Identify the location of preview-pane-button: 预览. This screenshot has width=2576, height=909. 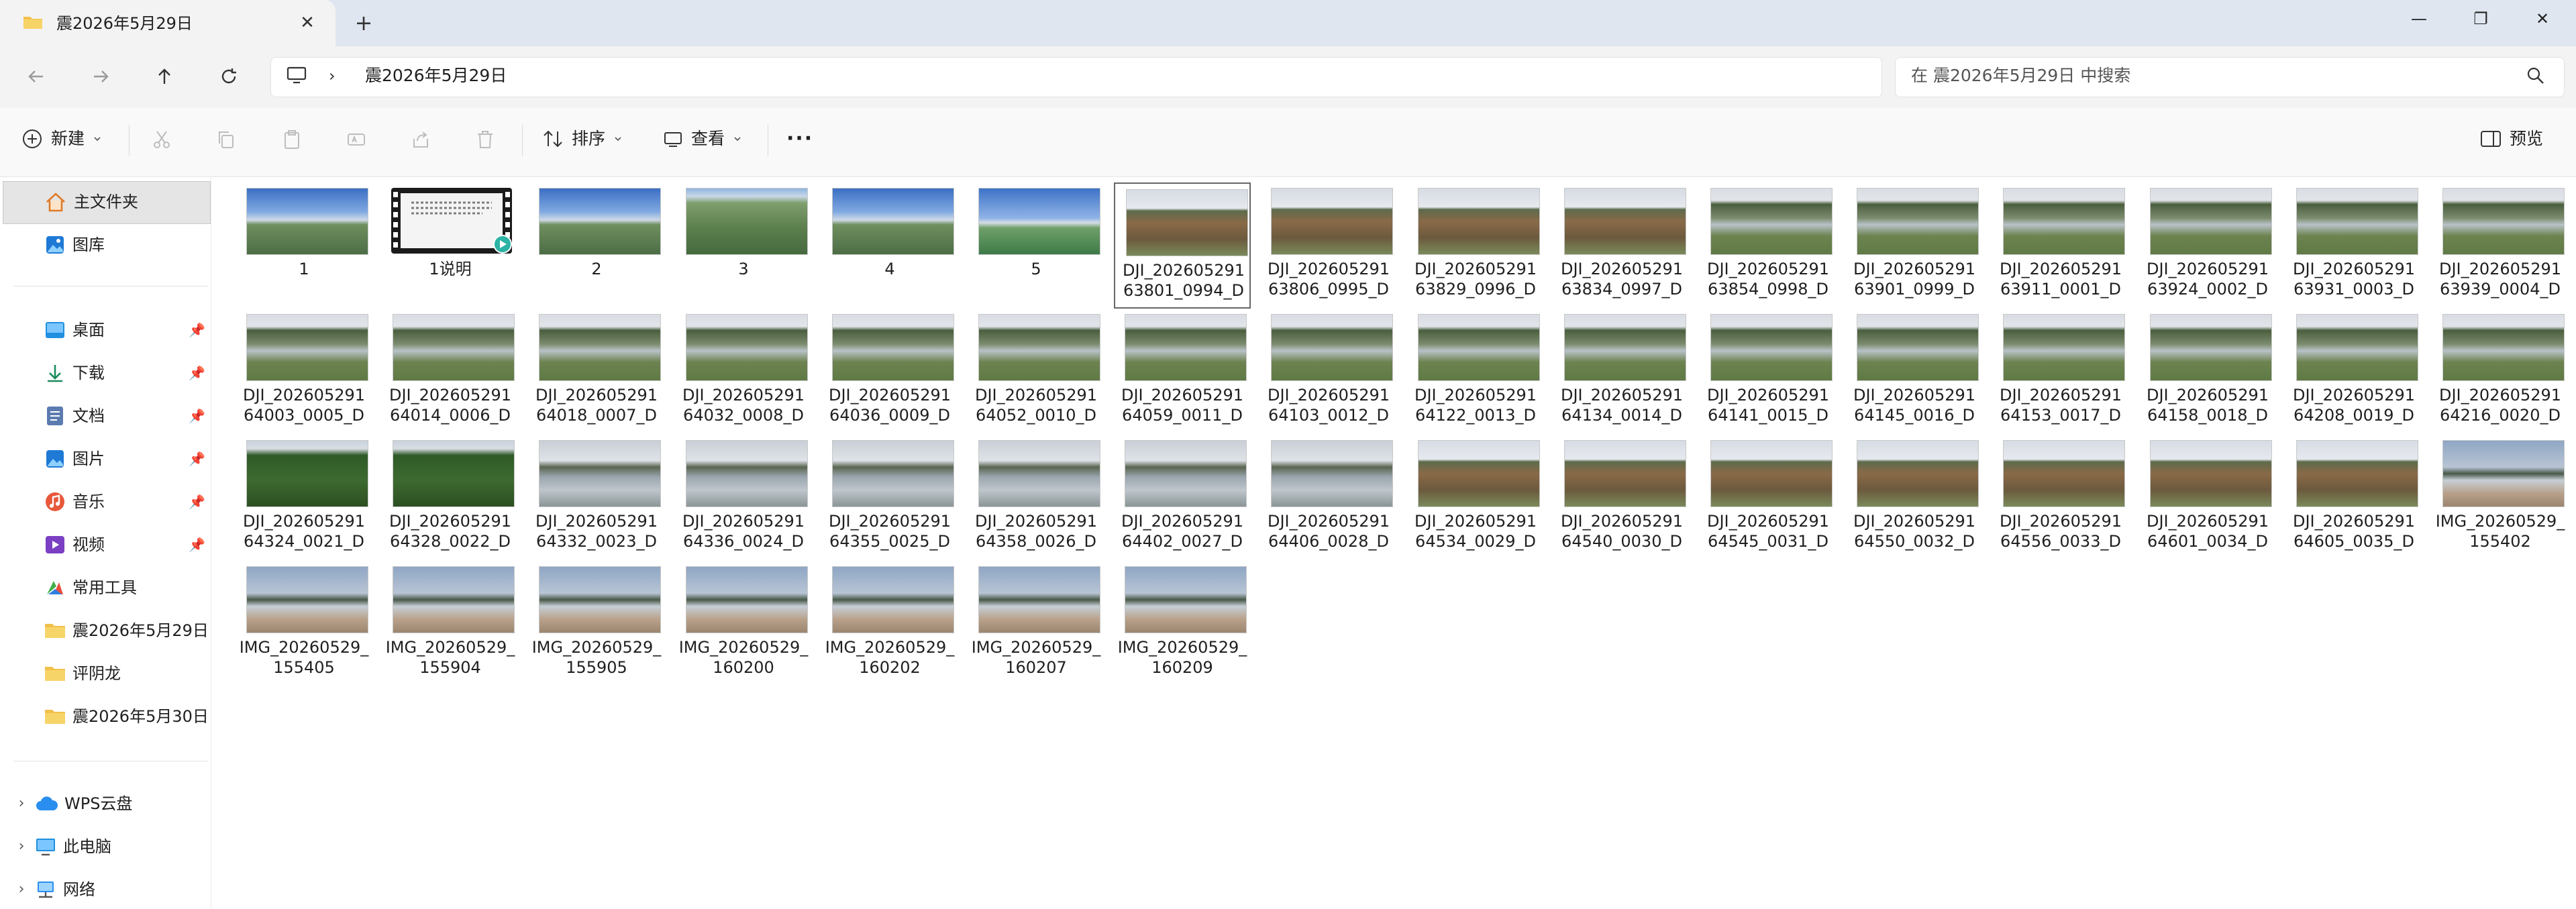
(2511, 138).